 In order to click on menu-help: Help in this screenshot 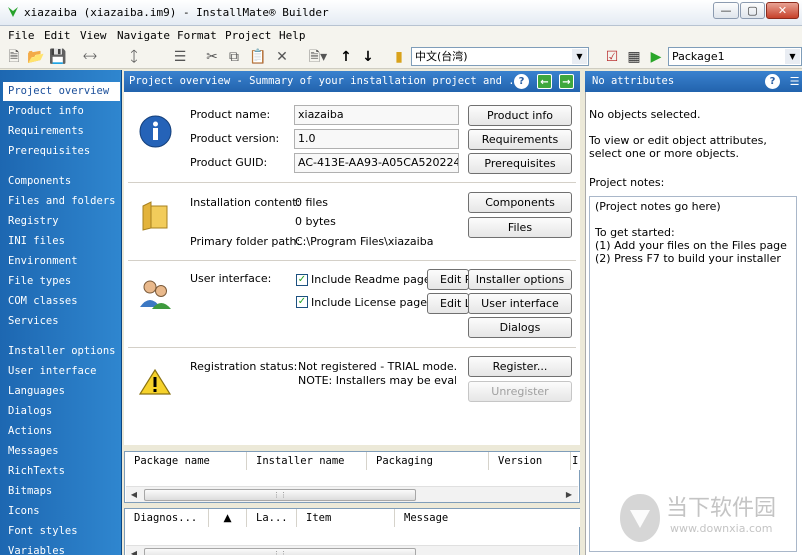, I will do `click(292, 35)`.